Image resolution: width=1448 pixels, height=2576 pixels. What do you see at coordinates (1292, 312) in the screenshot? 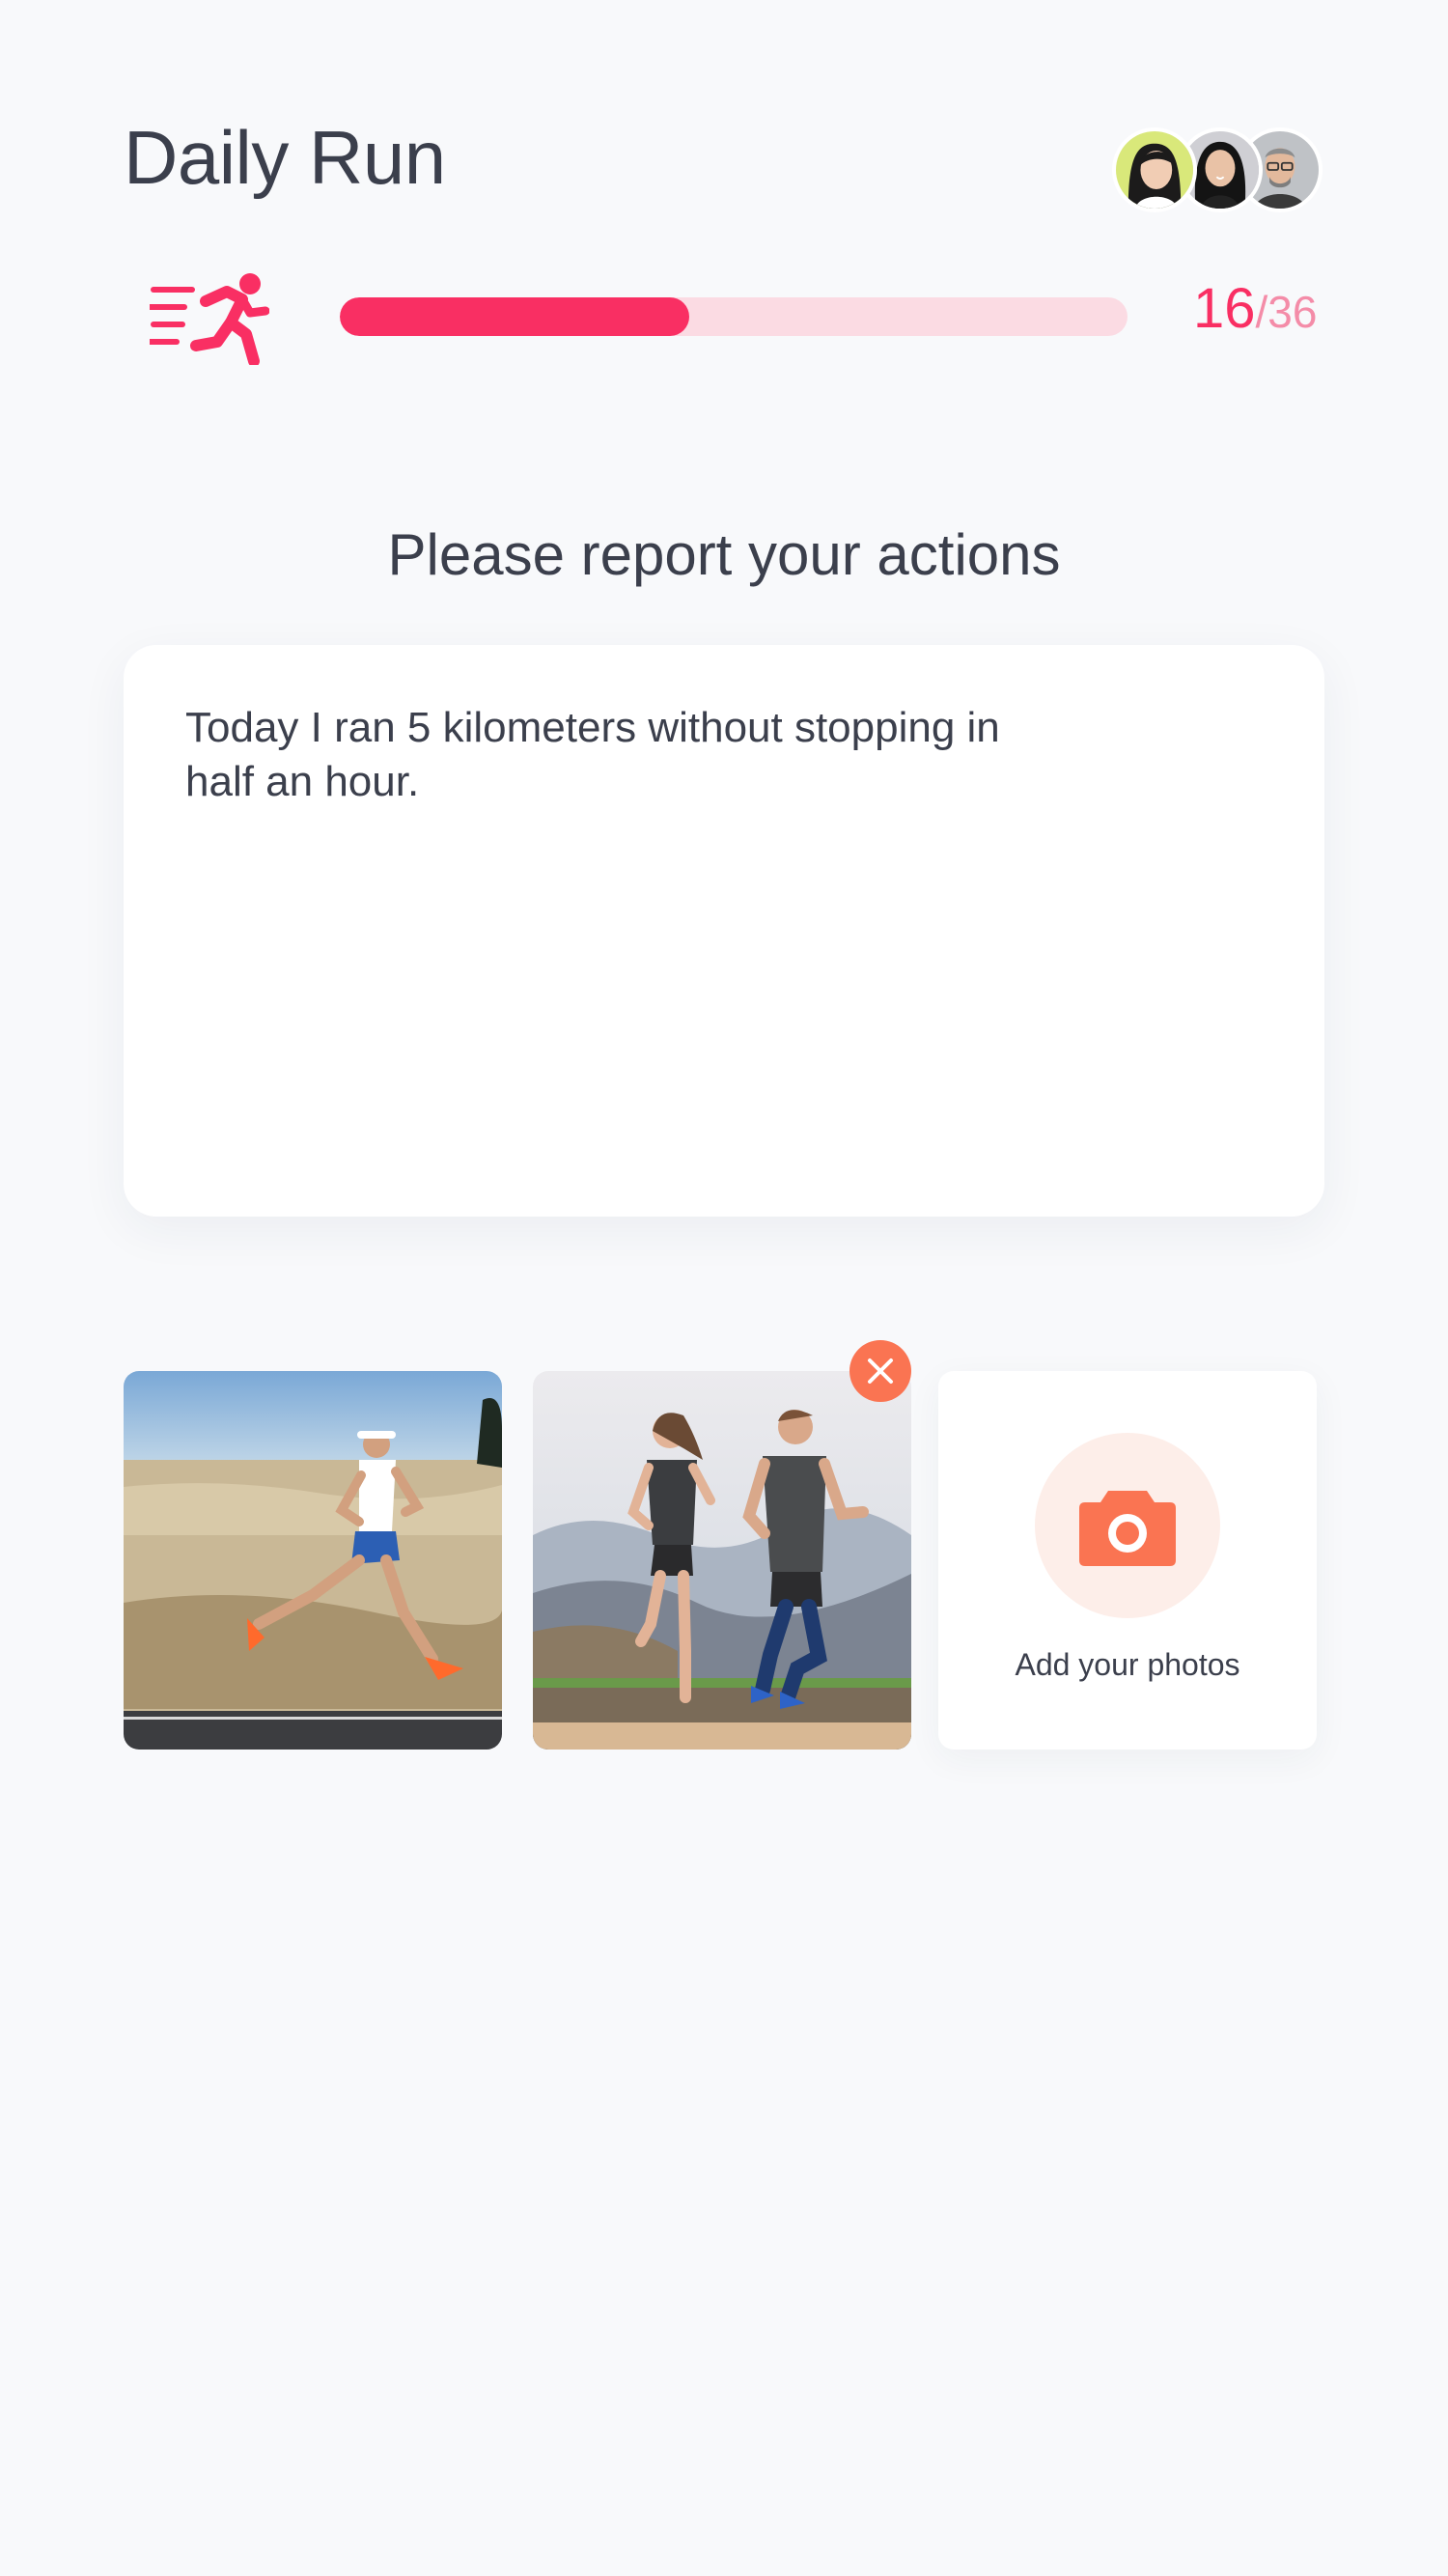
I see `progress-total: 36` at bounding box center [1292, 312].